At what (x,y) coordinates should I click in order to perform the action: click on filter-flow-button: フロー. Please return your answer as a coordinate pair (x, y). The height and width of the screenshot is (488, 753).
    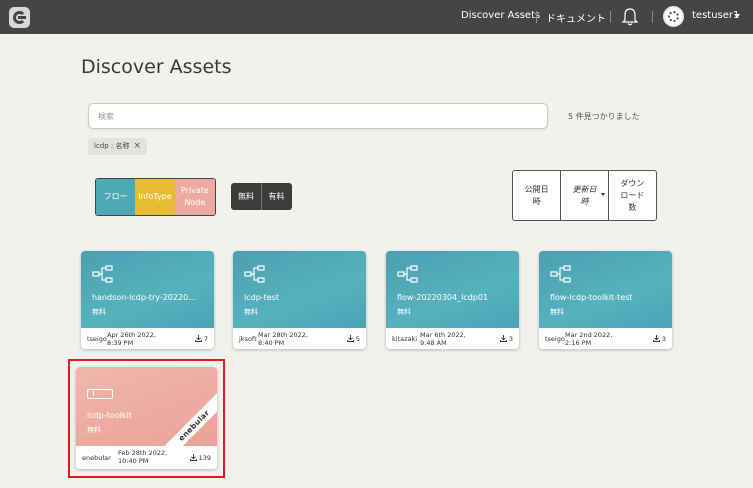
    Looking at the image, I should click on (116, 197).